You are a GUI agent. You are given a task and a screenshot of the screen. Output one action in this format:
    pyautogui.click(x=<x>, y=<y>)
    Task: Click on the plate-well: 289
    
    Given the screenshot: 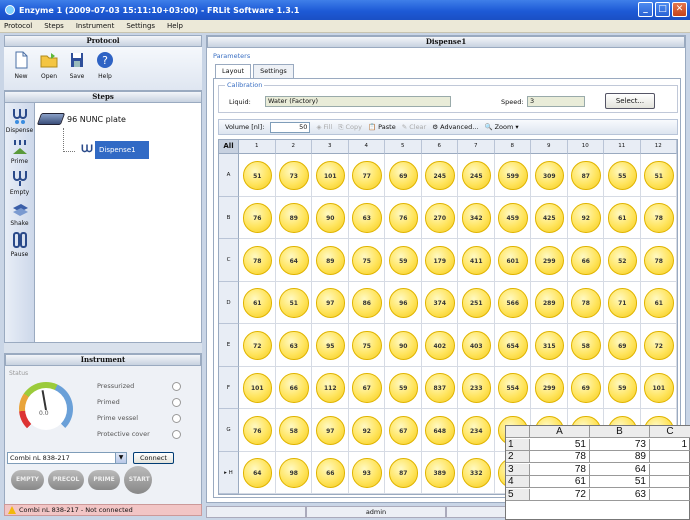 What is the action you would take?
    pyautogui.click(x=549, y=303)
    